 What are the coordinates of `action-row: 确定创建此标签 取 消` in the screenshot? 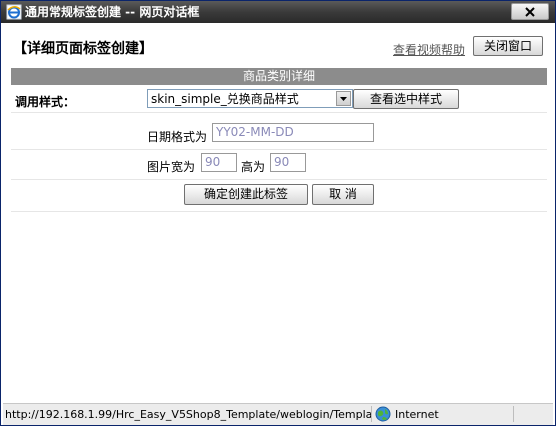 It's located at (279, 196).